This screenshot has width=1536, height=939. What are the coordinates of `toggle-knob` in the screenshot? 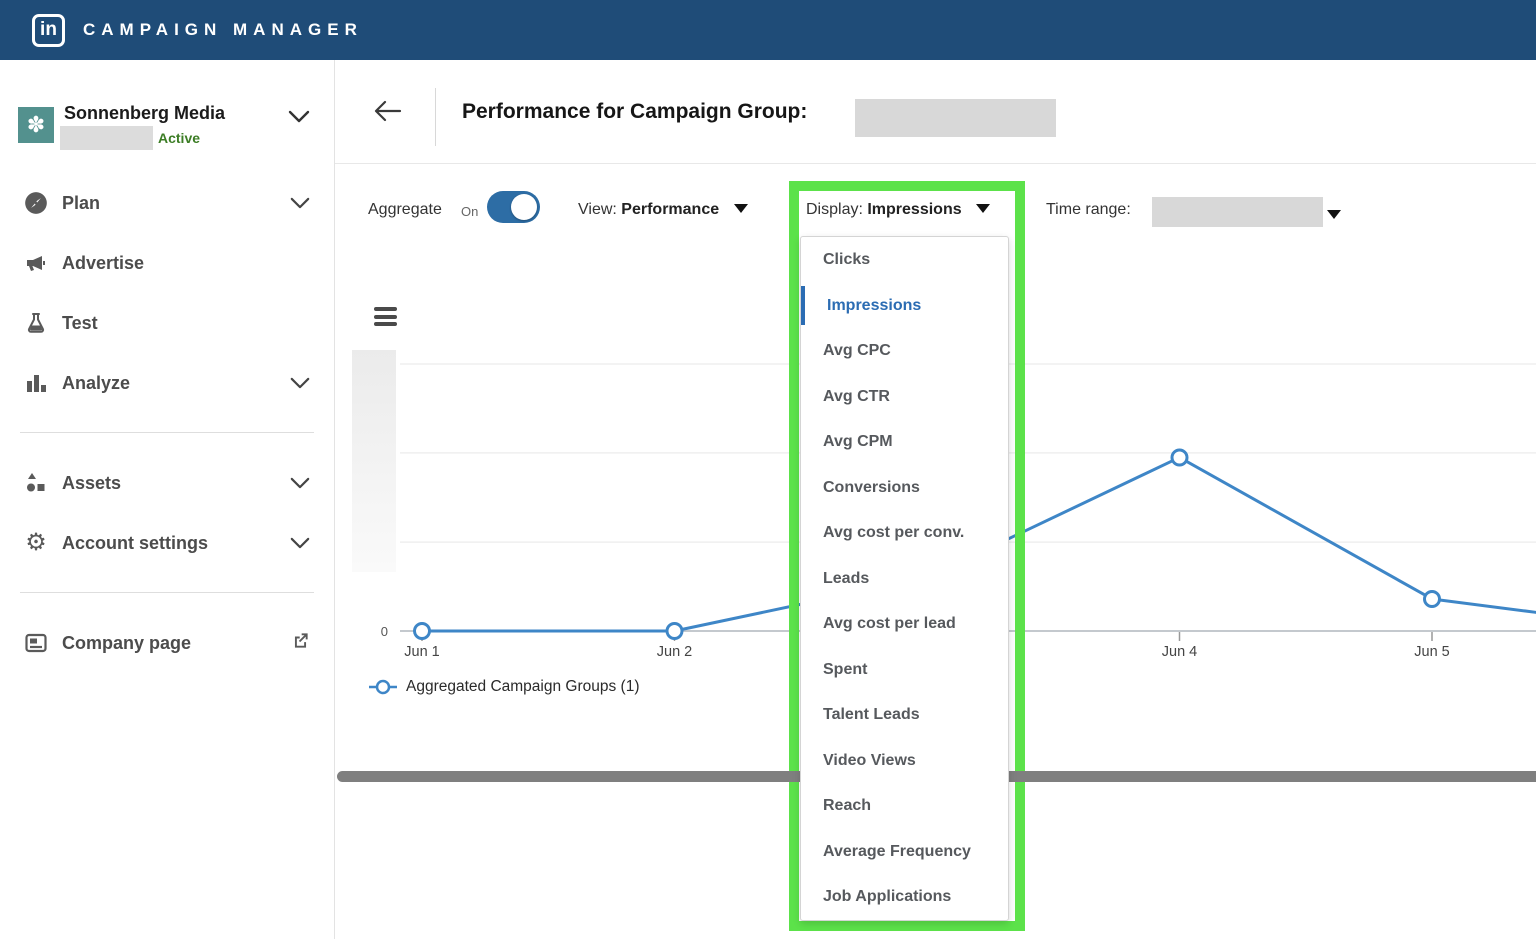 It's located at (524, 207).